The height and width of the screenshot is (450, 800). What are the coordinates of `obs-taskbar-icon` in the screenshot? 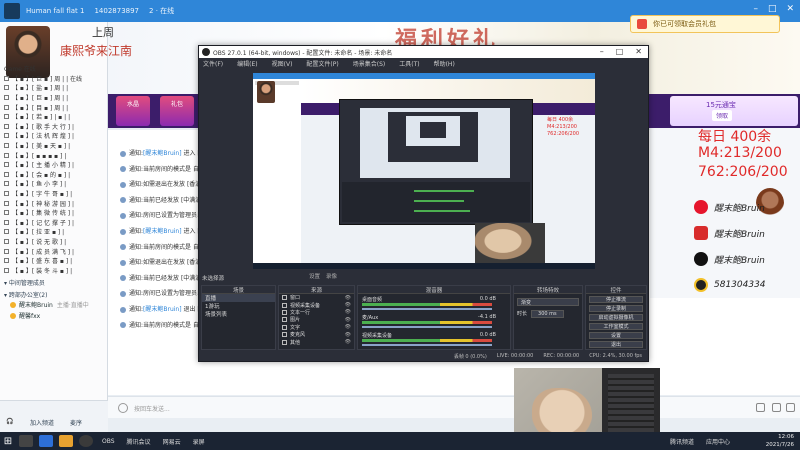 It's located at (86, 441).